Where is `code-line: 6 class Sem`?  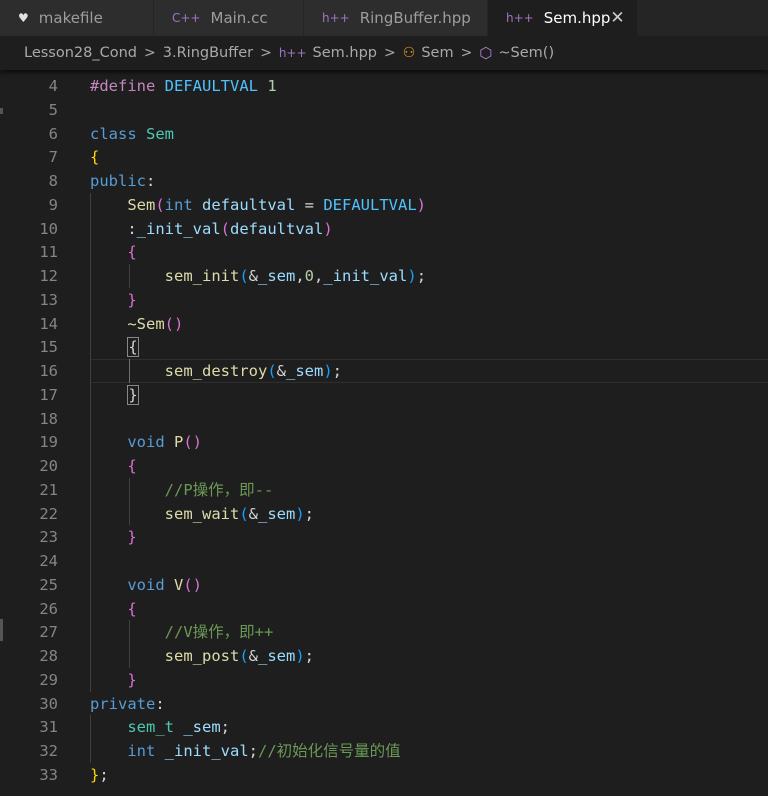 code-line: 6 class Sem is located at coordinates (384, 134).